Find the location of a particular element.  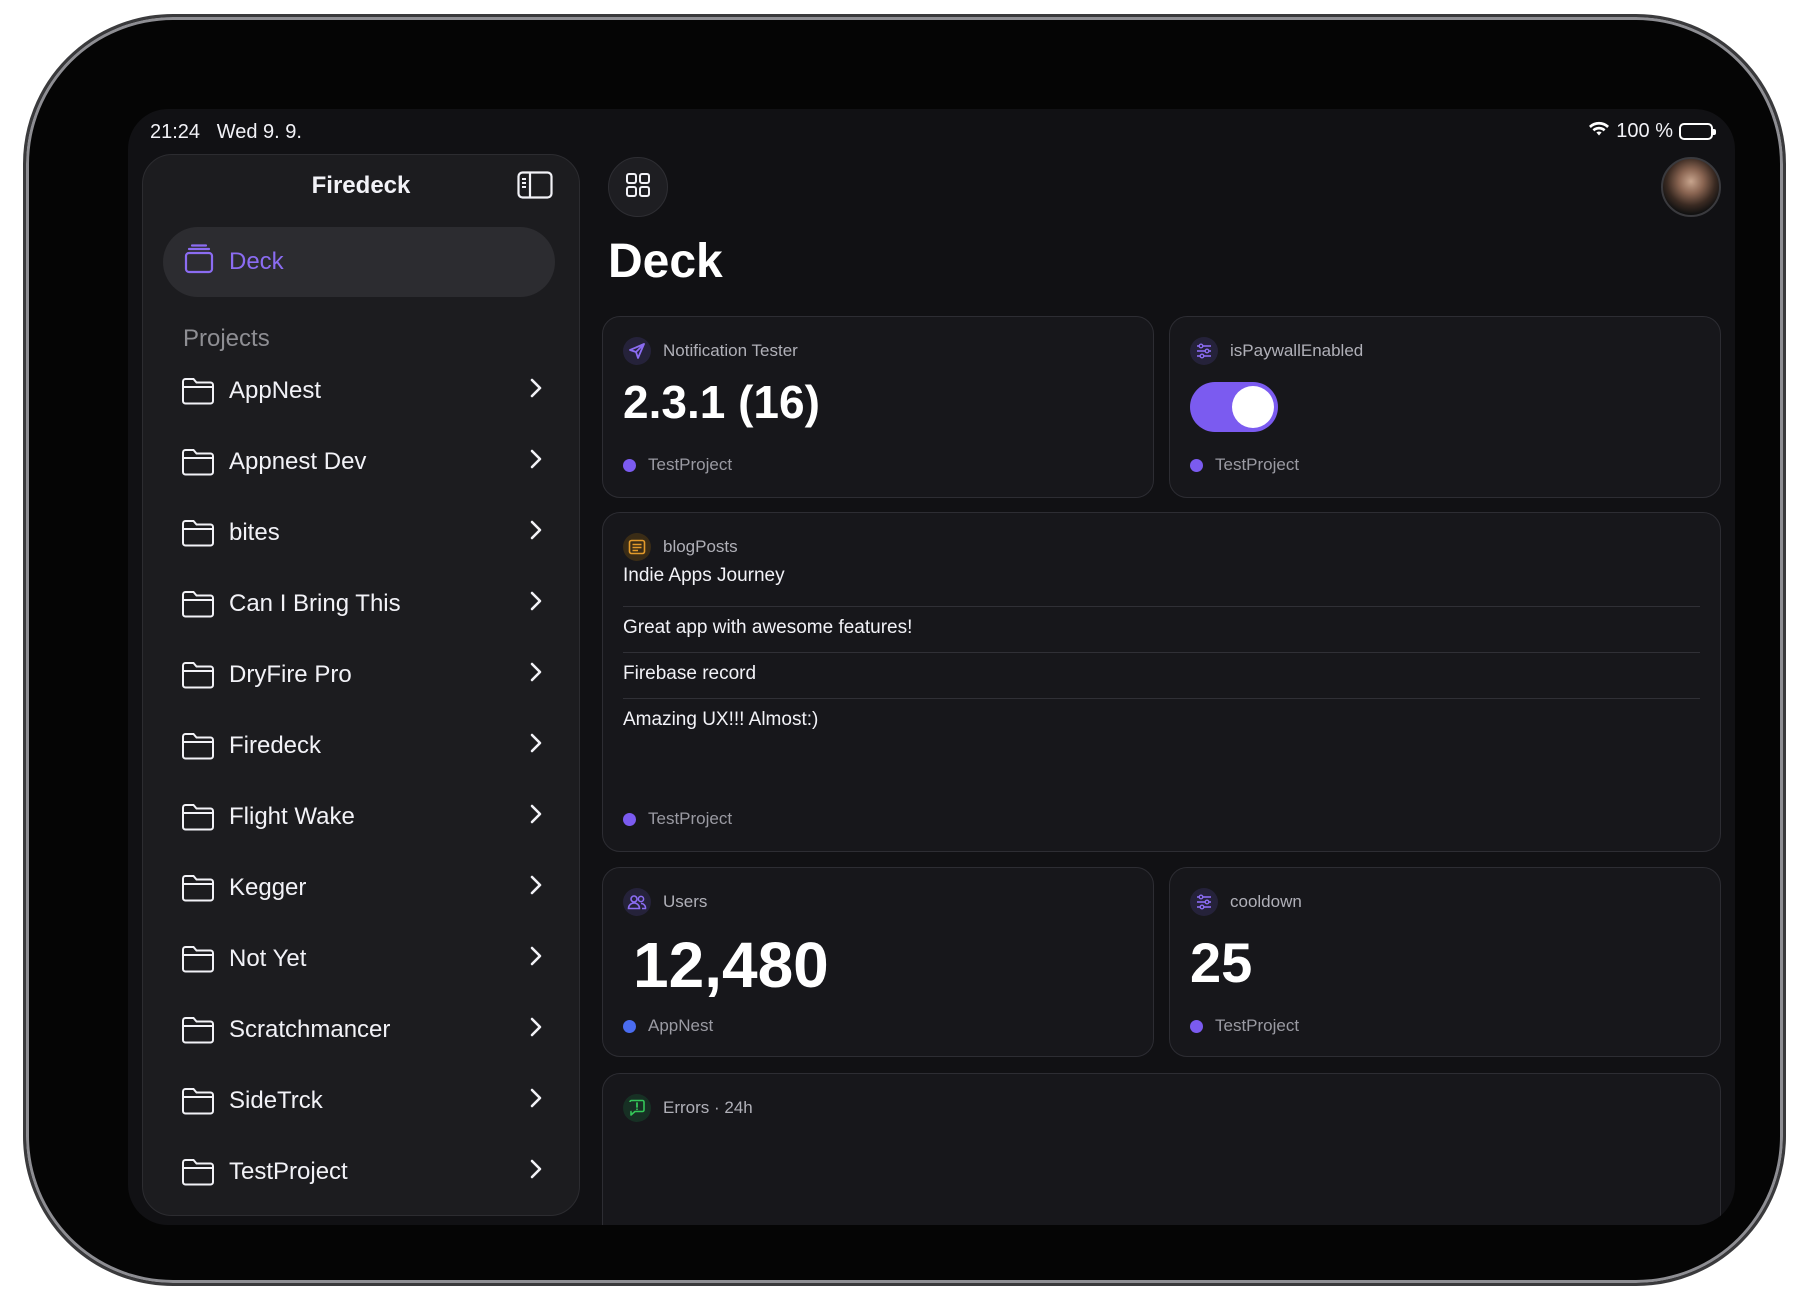

sidebar-toggle-icon is located at coordinates (535, 185).